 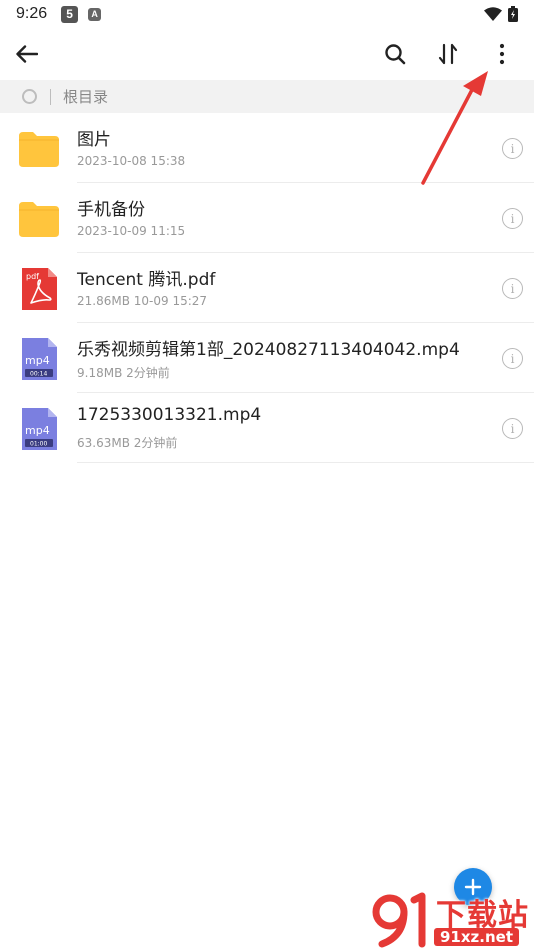 I want to click on video-duration: 00:14, so click(x=38, y=374).